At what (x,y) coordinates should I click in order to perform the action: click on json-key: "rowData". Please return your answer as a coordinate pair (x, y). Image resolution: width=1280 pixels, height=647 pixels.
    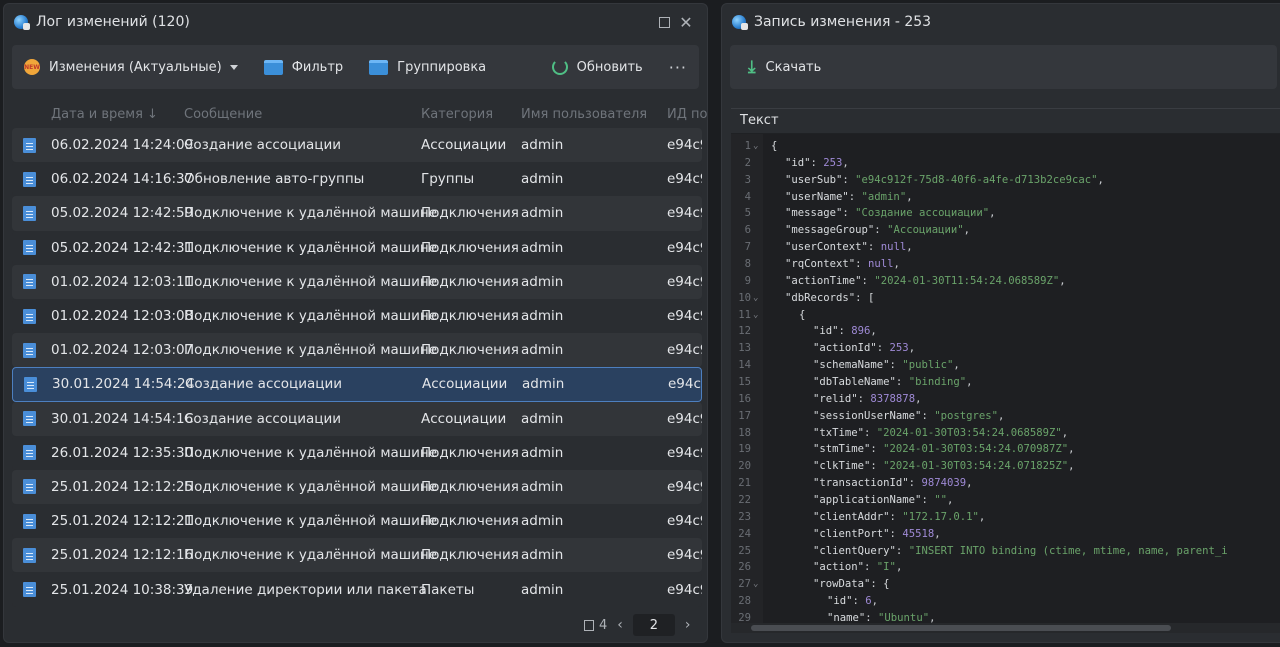
    Looking at the image, I should click on (842, 584).